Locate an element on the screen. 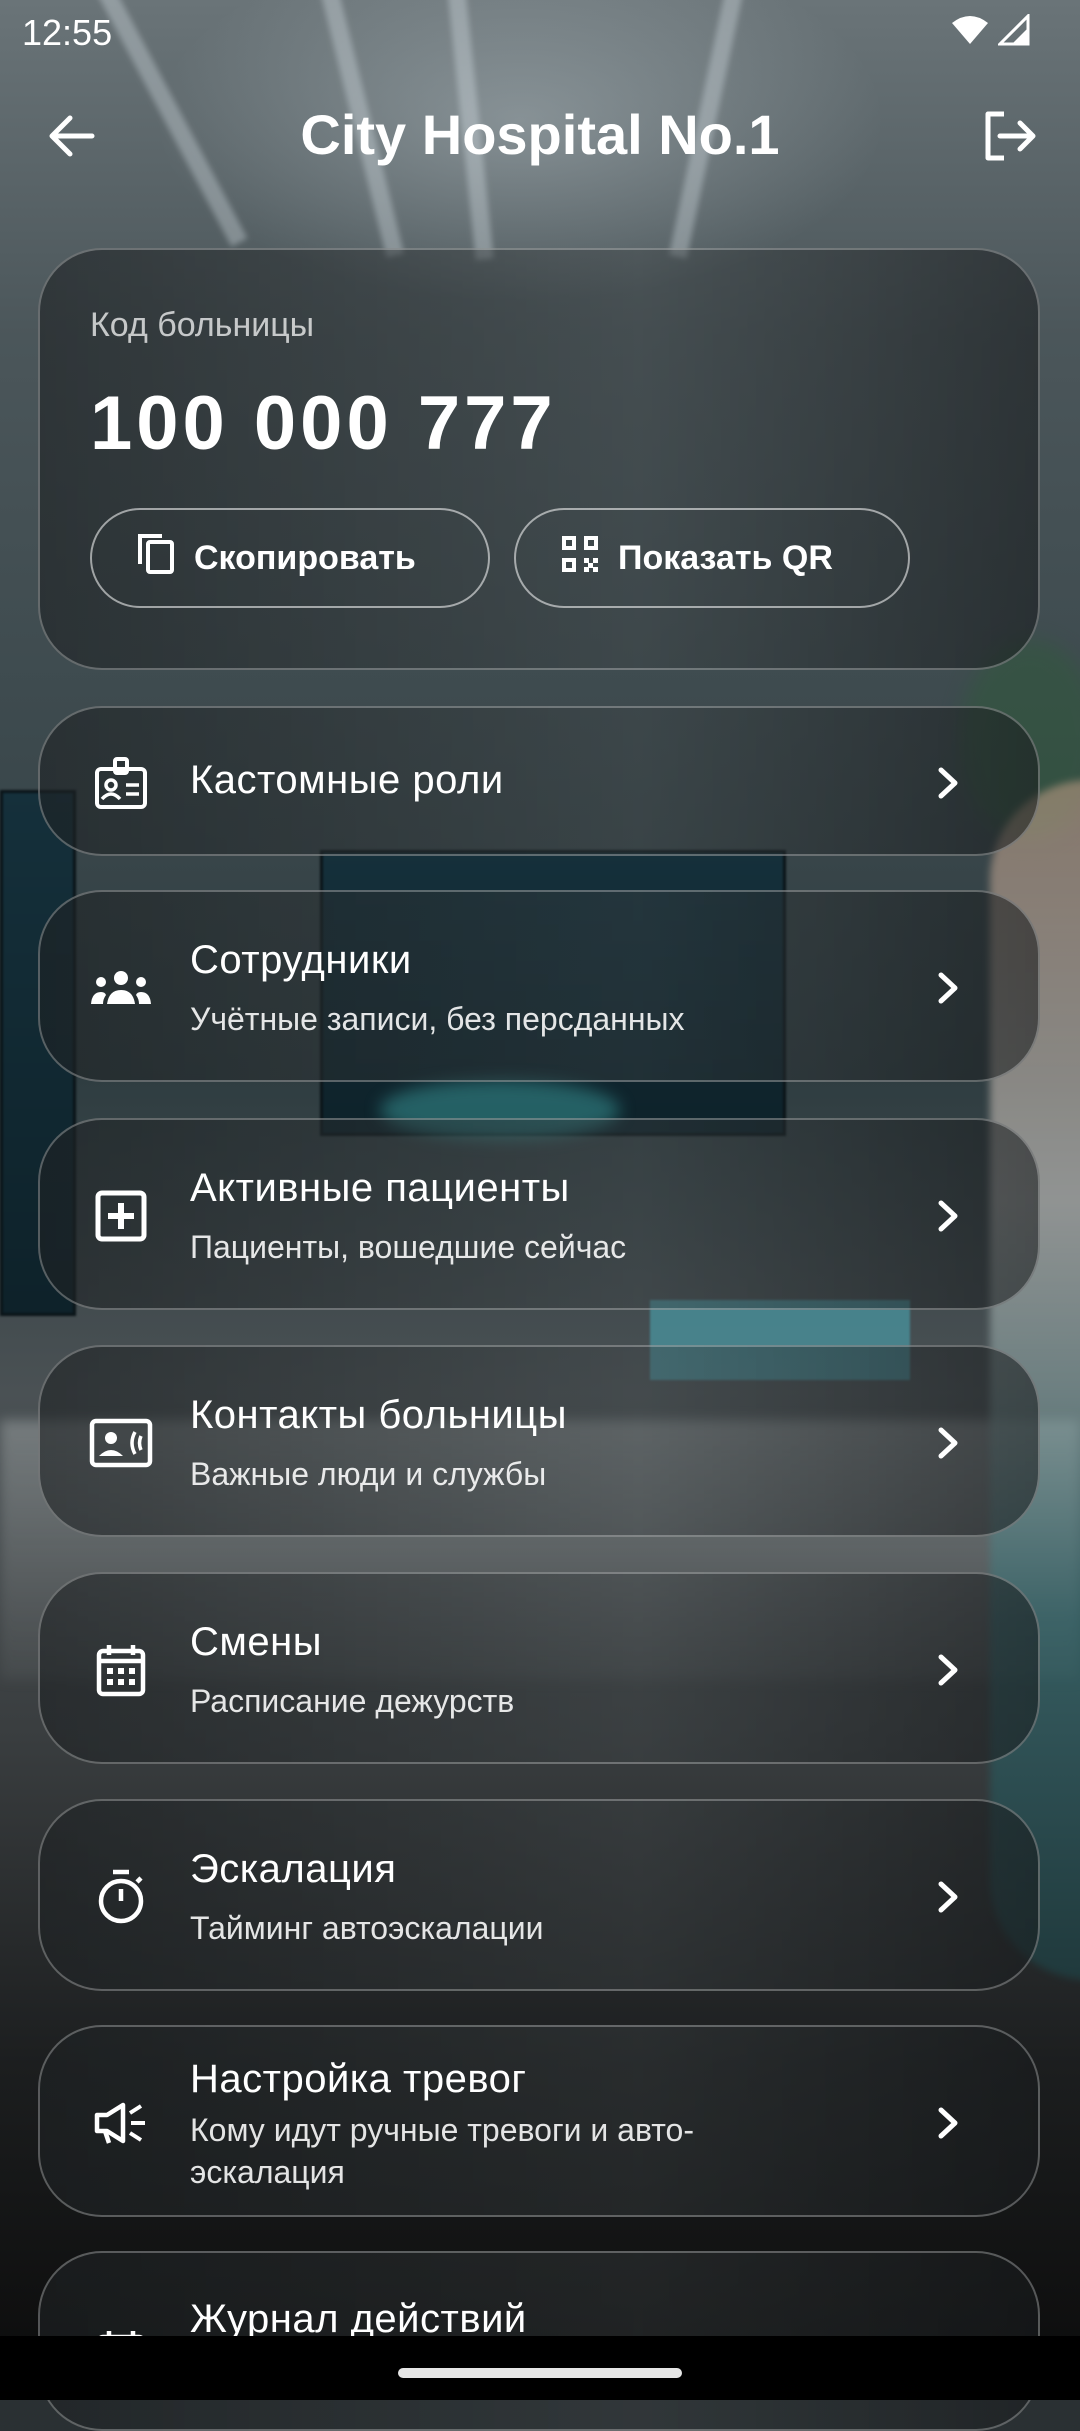  medical-plus-icon is located at coordinates (121, 1216).